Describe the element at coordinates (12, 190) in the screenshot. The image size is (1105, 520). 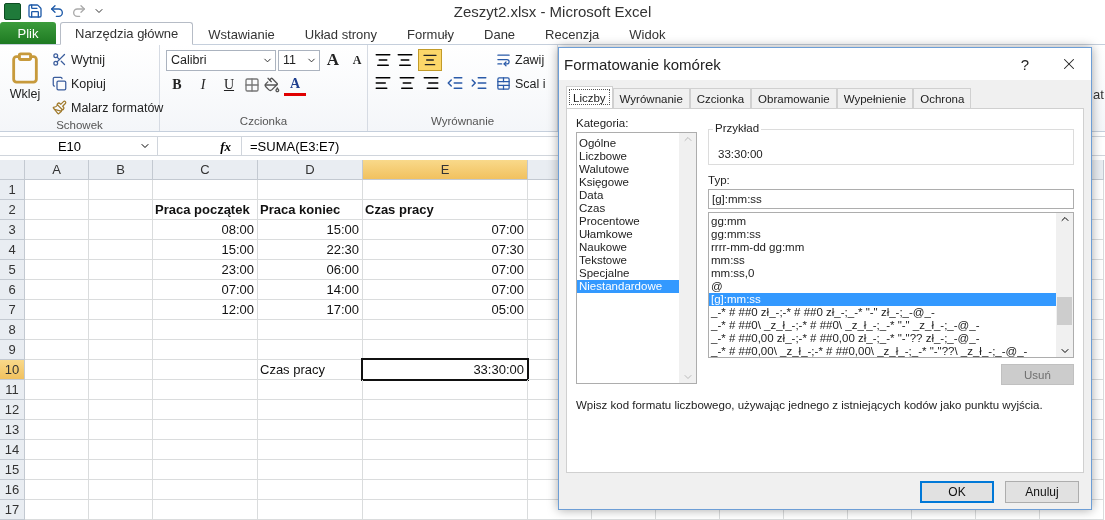
I see `row-header: 1` at that location.